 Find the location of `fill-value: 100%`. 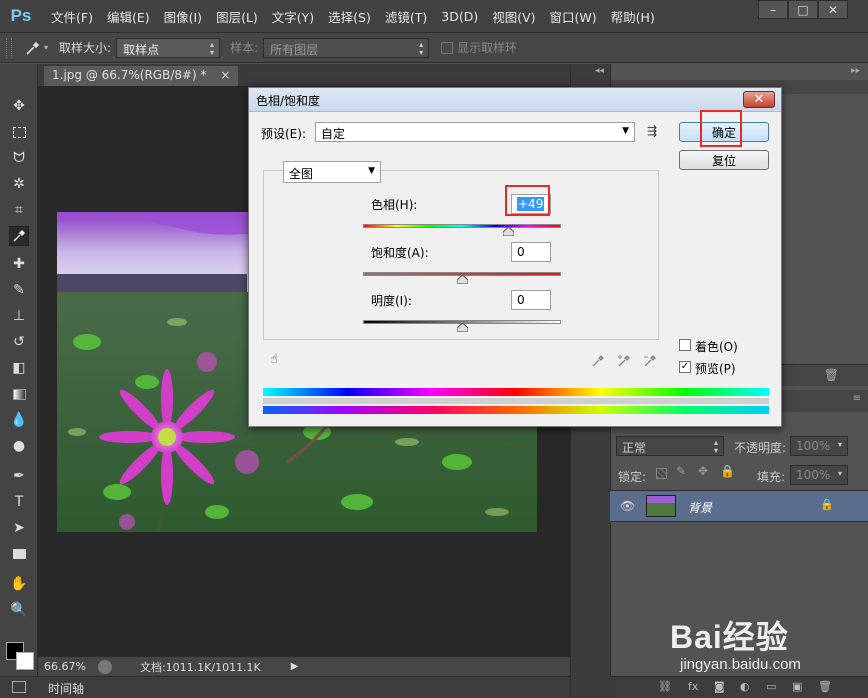

fill-value: 100% is located at coordinates (813, 475).